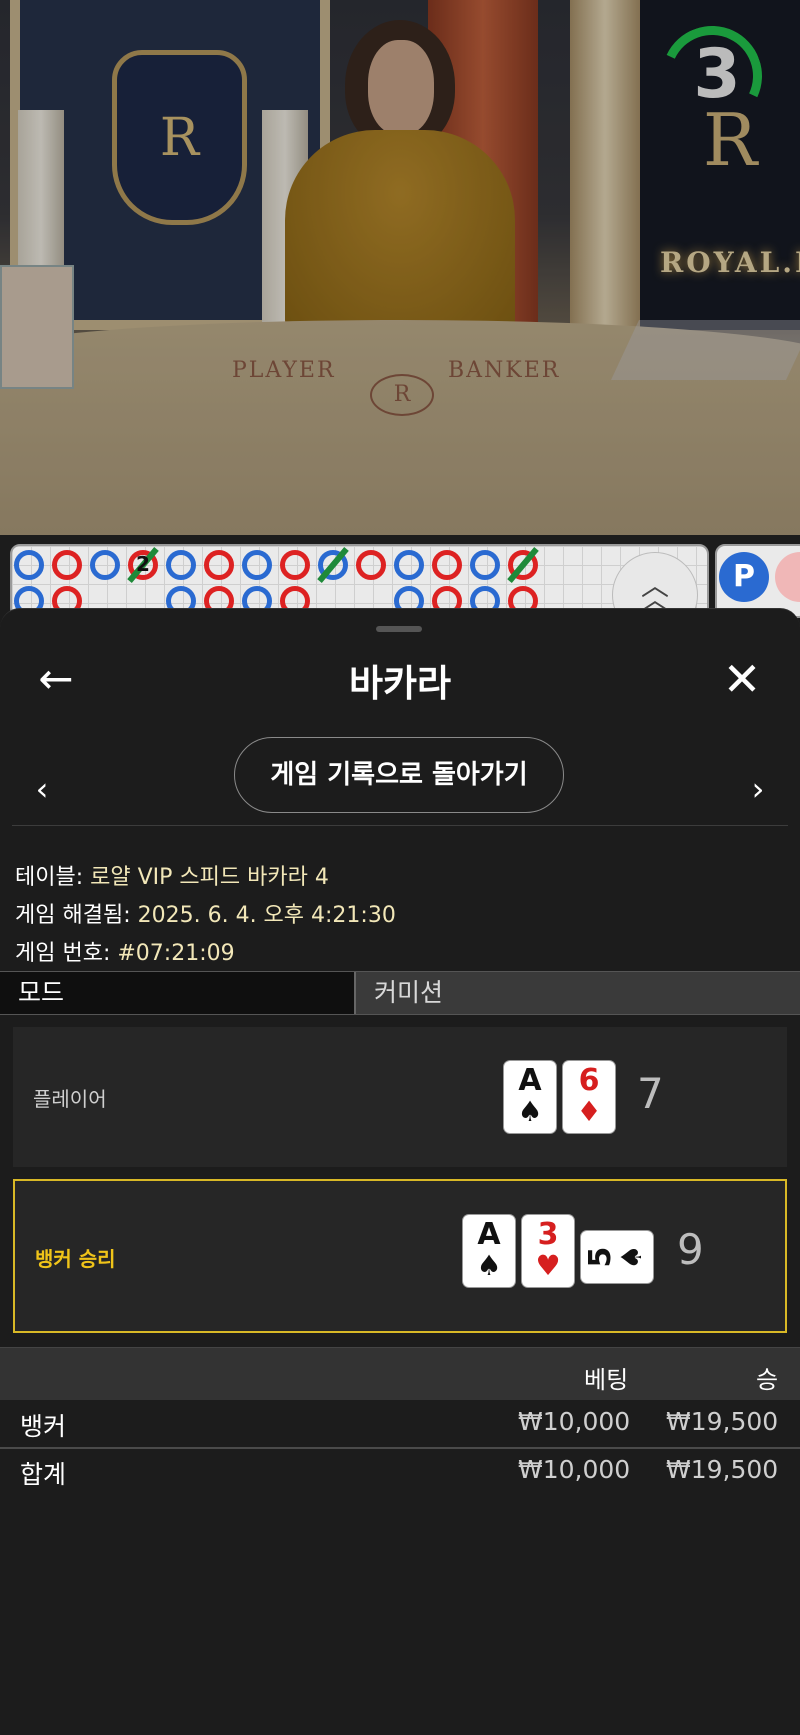 The image size is (800, 1735). Describe the element at coordinates (650, 1093) in the screenshot. I see `player-score: 7` at that location.